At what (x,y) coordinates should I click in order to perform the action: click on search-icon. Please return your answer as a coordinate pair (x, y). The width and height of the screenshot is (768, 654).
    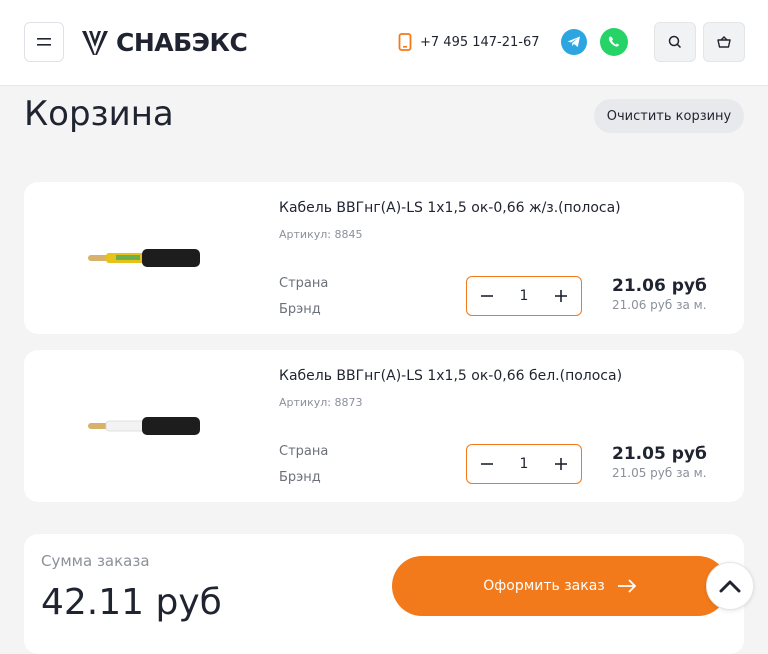
    Looking at the image, I should click on (675, 42).